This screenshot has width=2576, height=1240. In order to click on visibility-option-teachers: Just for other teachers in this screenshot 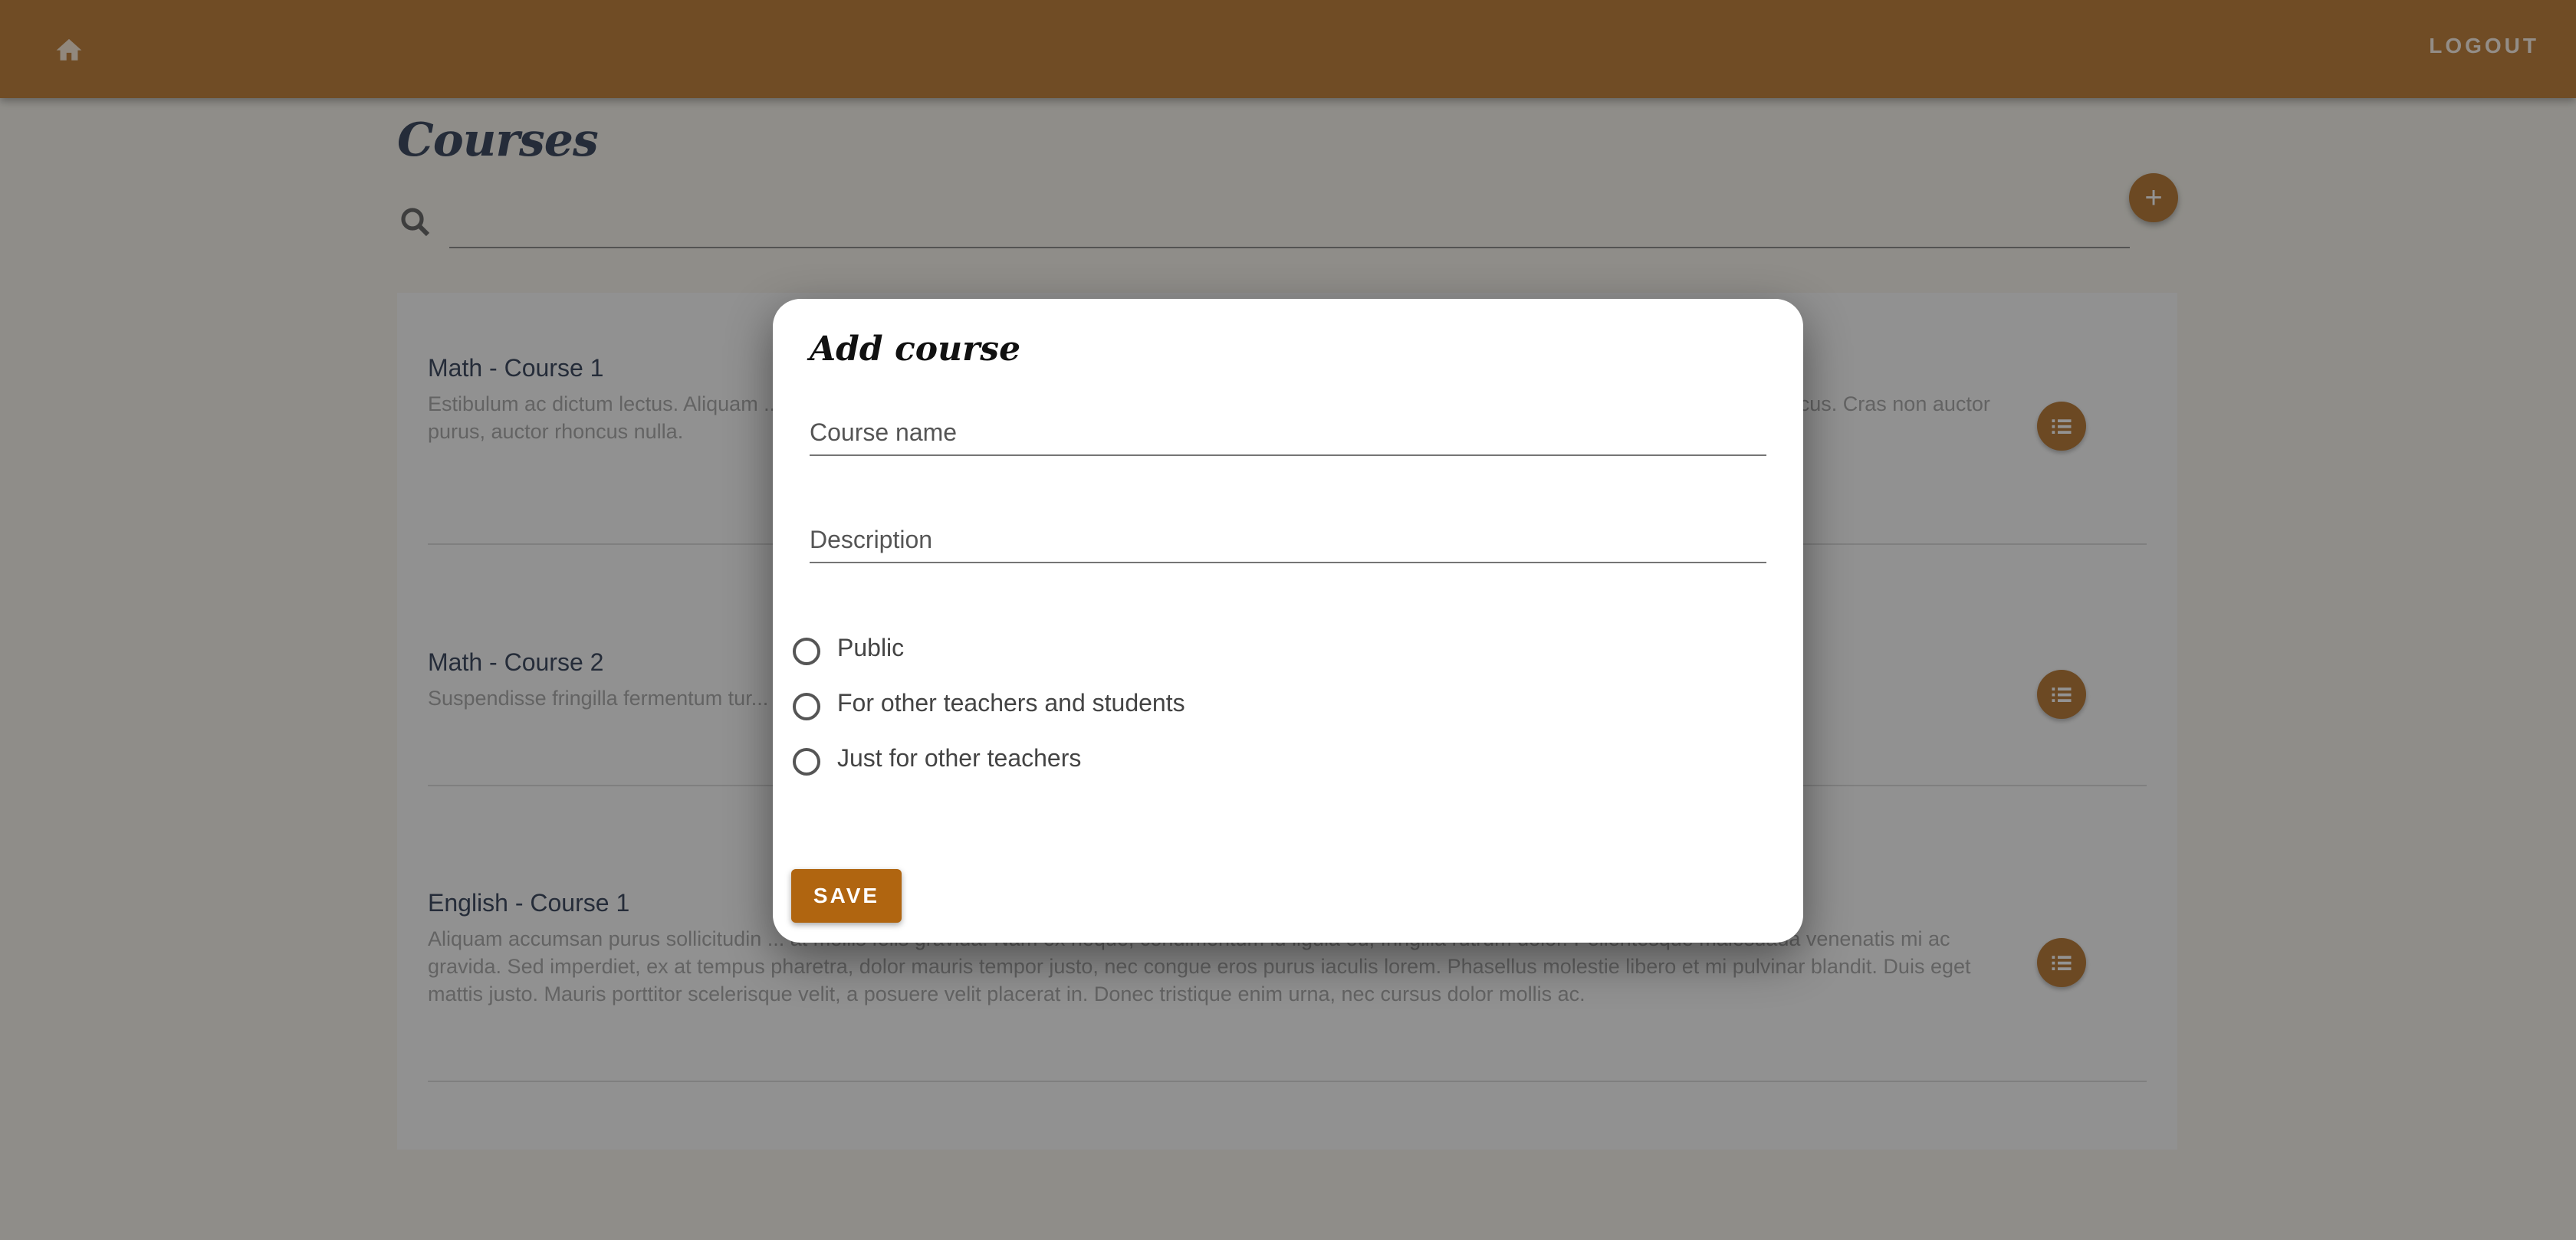, I will do `click(937, 758)`.